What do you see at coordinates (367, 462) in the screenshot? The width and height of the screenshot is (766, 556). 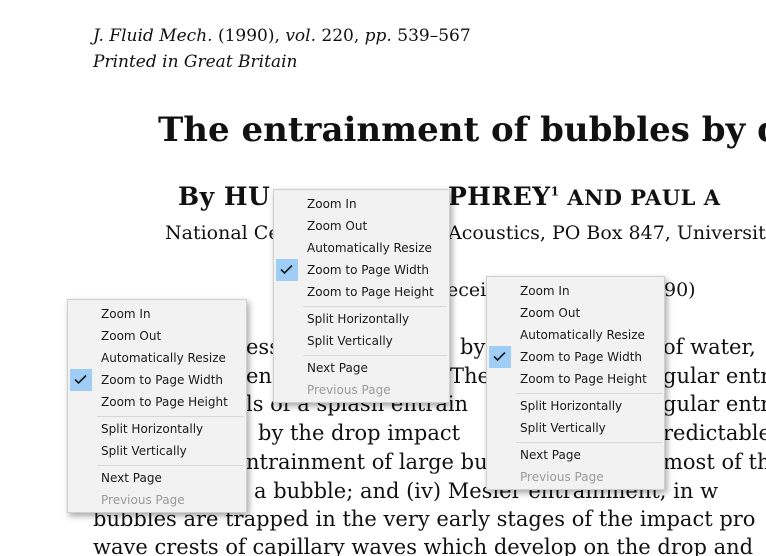 I see `body-line-5-left: ntrainment of large bu` at bounding box center [367, 462].